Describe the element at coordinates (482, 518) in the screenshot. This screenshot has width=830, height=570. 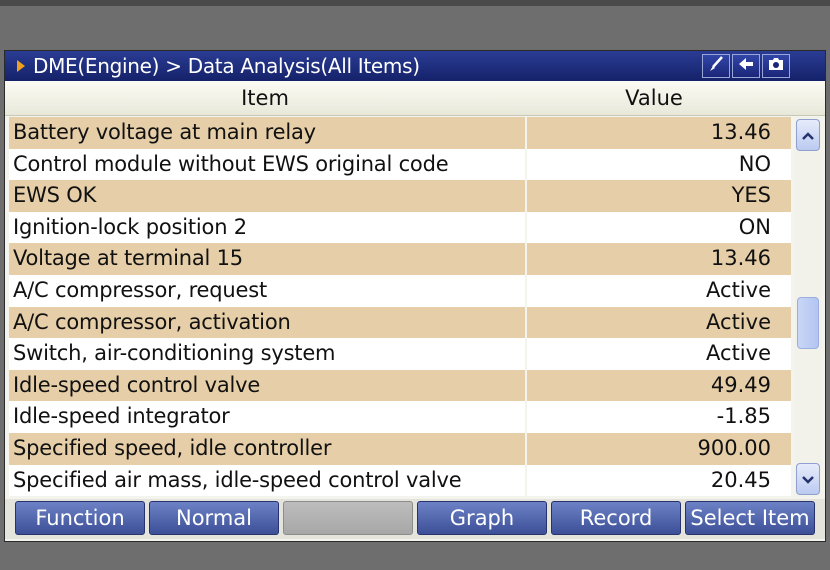
I see `graph-button: Graph` at that location.